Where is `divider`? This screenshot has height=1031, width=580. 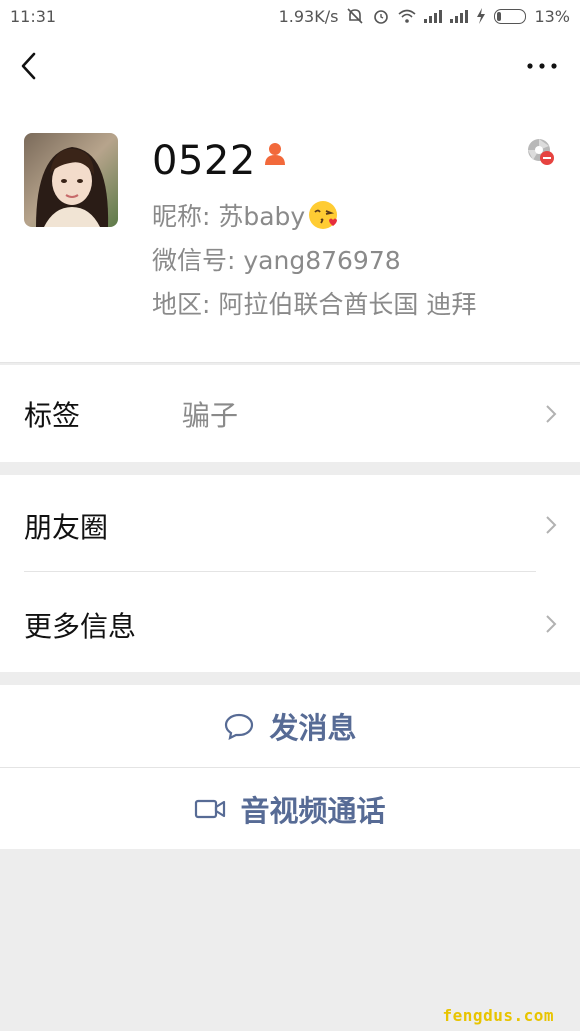
divider is located at coordinates (290, 362).